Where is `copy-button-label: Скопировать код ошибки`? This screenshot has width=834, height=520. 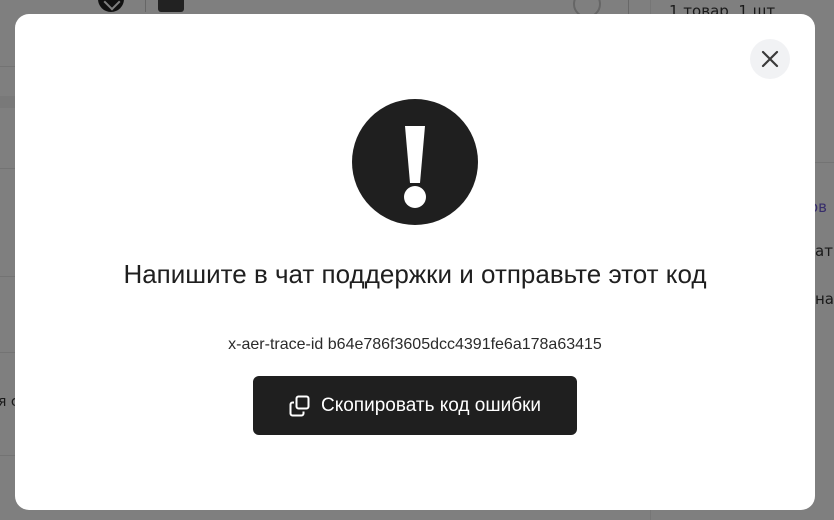 copy-button-label: Скопировать код ошибки is located at coordinates (431, 405).